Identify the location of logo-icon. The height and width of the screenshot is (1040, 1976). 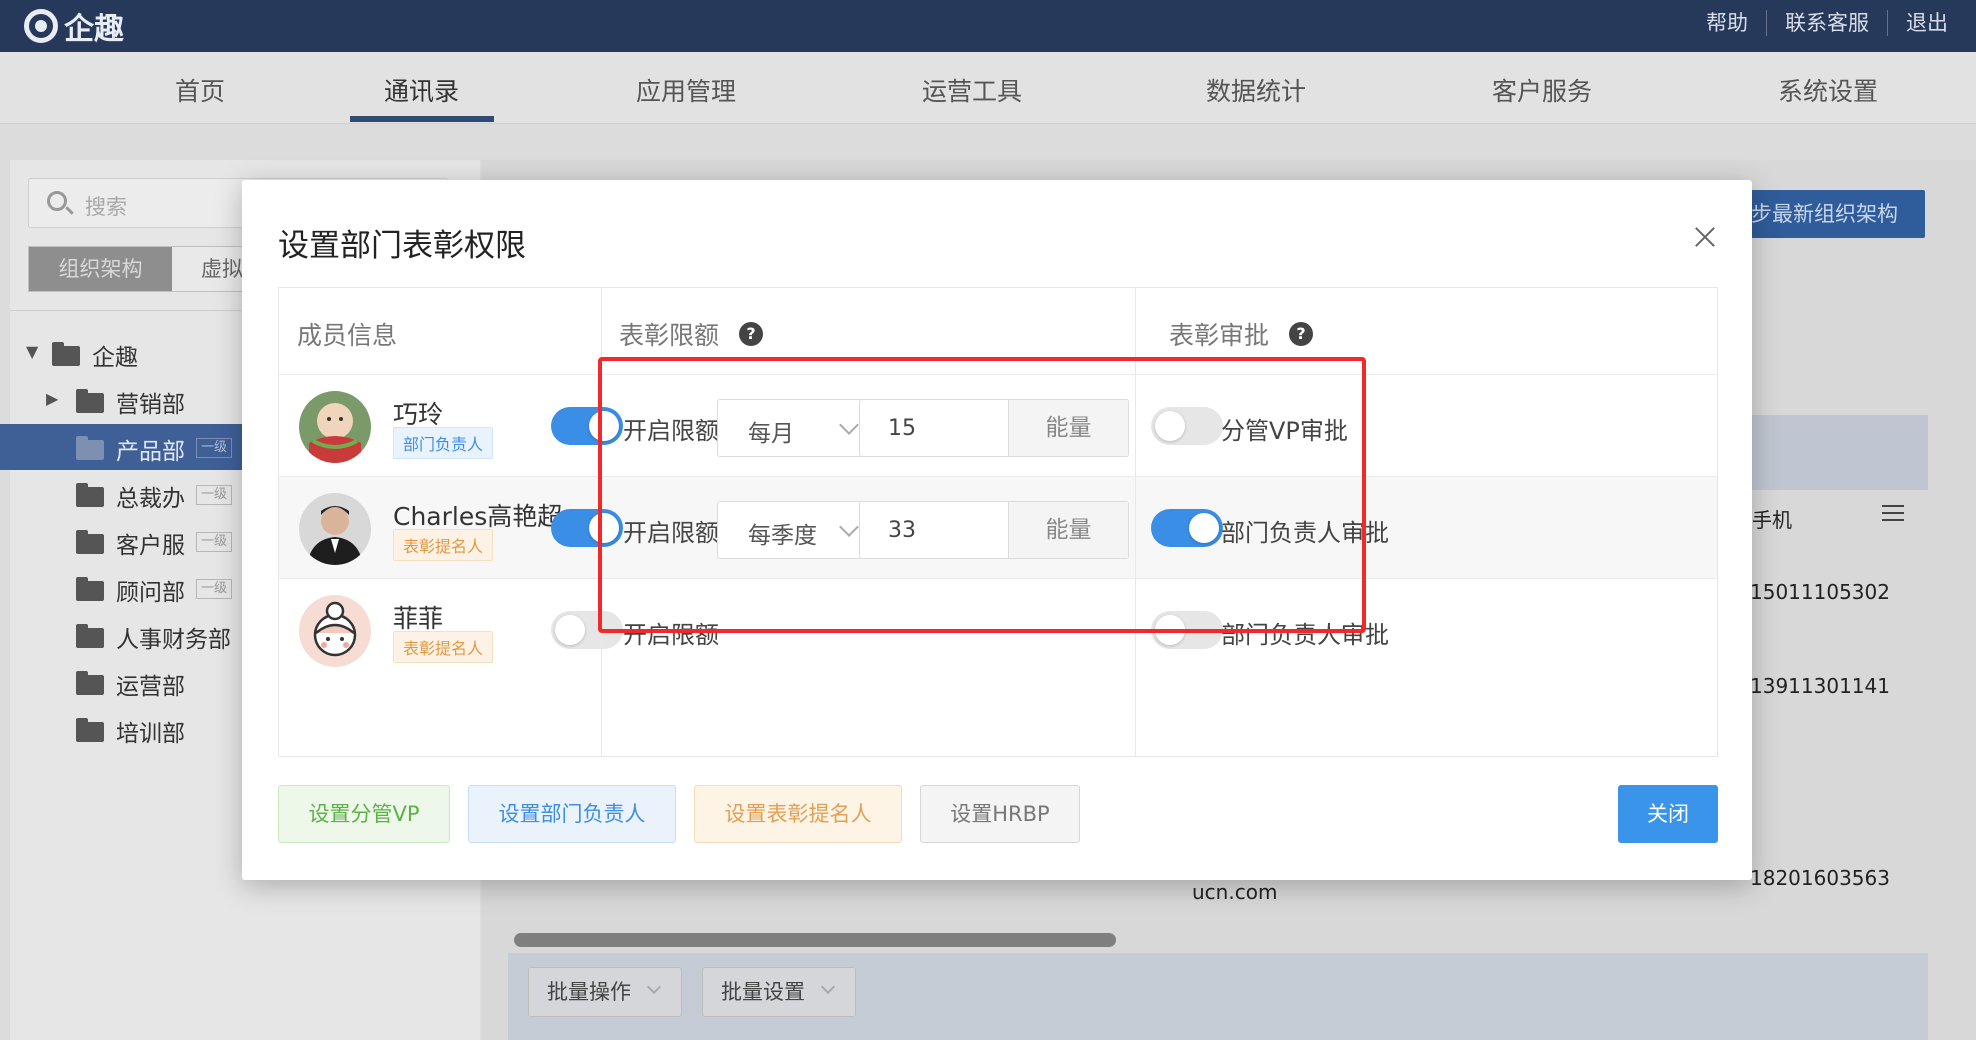
(41, 26).